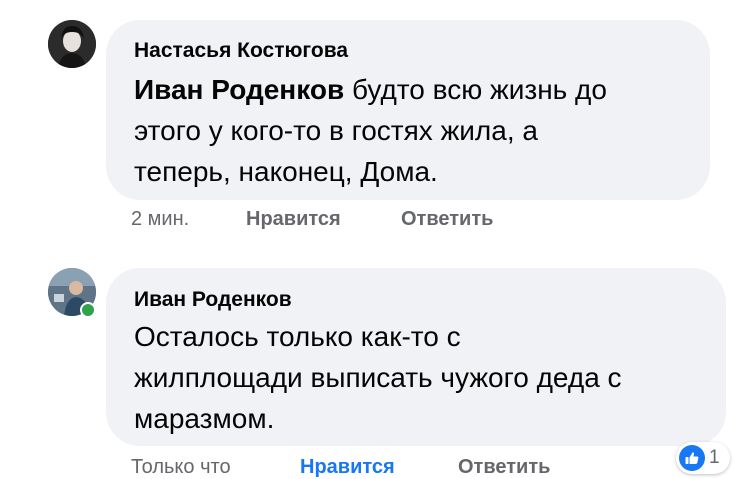 This screenshot has height=479, width=745. I want to click on comment-author: Настасья Костюгова, so click(241, 51).